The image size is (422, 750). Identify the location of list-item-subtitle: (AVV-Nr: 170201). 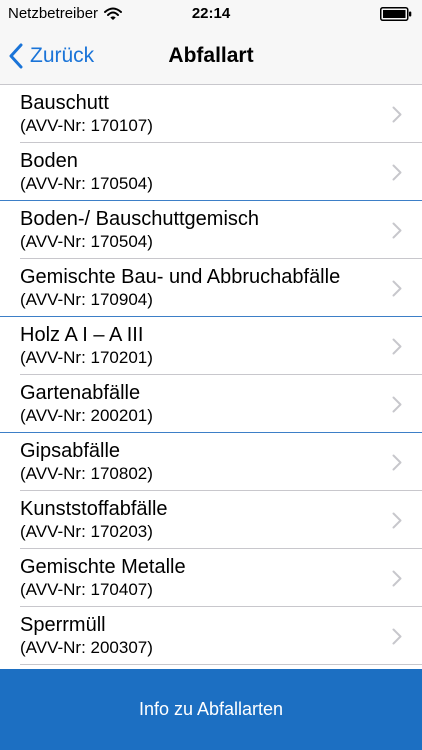
(86, 357).